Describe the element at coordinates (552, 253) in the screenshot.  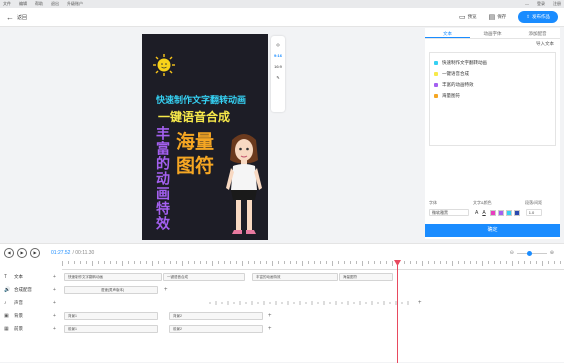
I see `zoom-in-icon: ⊕` at that location.